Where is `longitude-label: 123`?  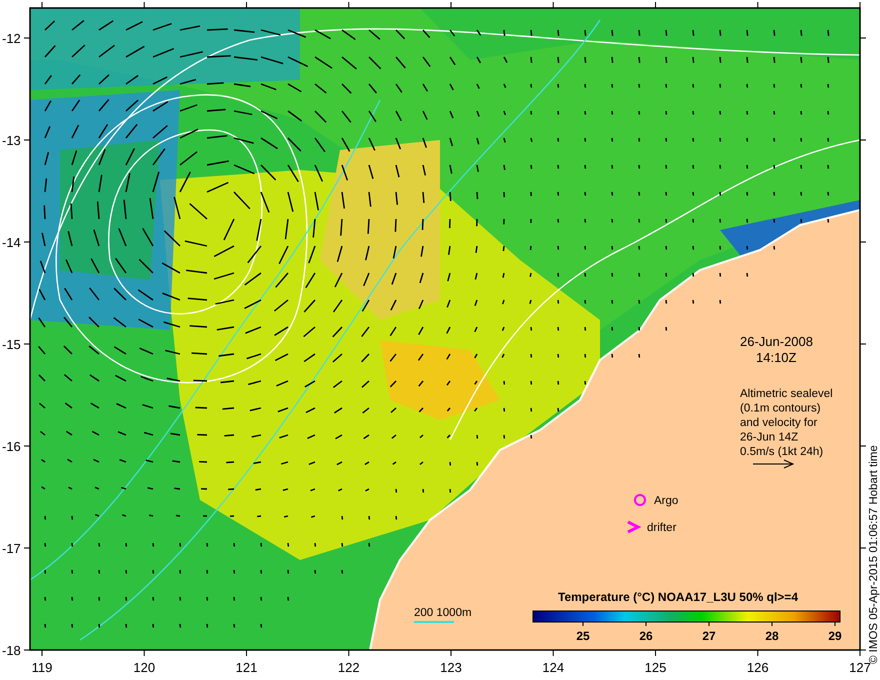
longitude-label: 123 is located at coordinates (451, 667).